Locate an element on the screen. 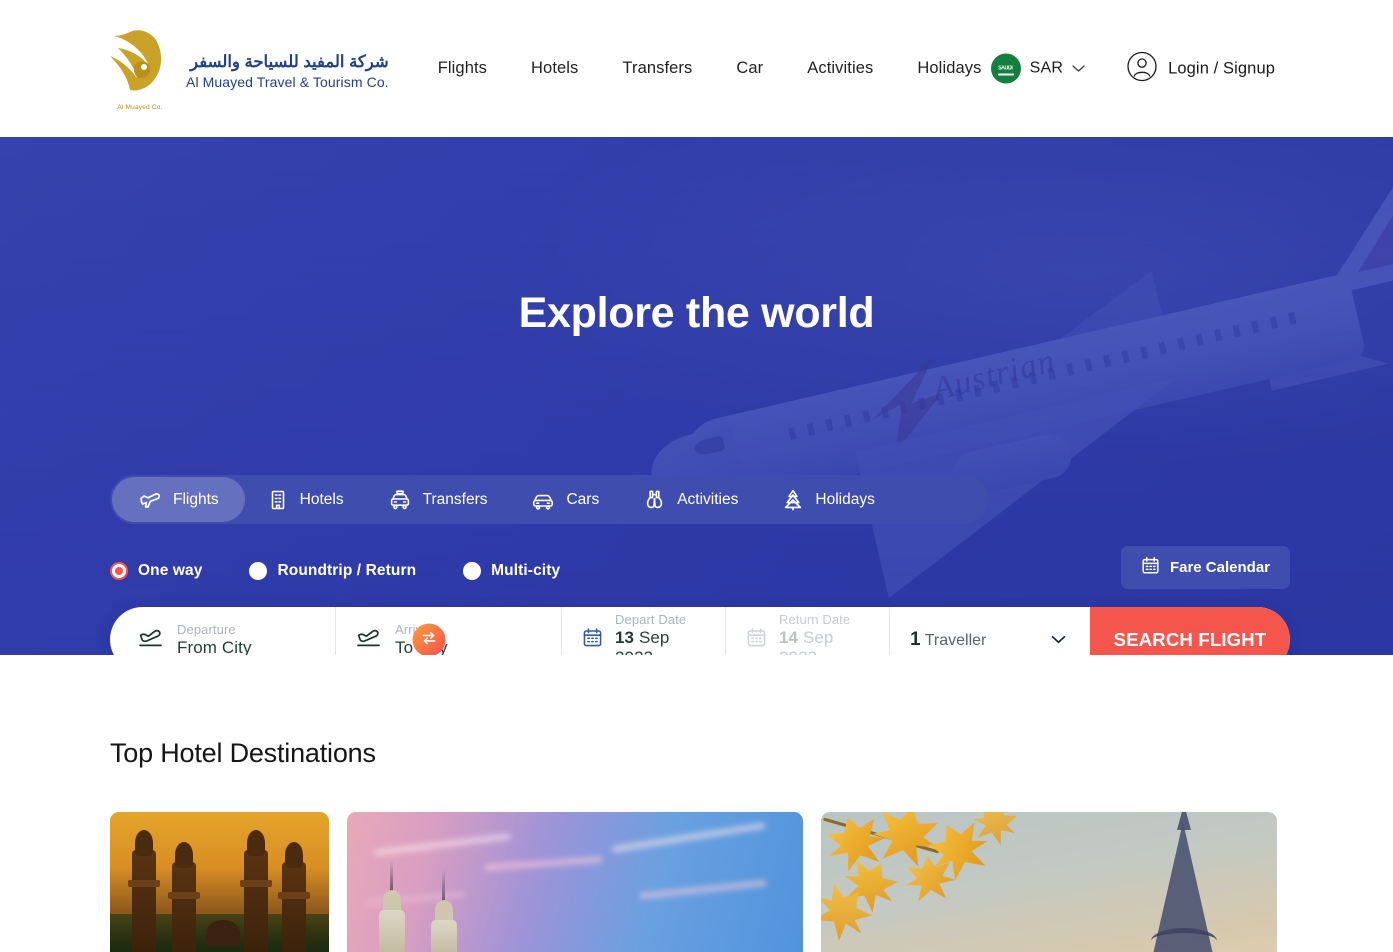 This screenshot has width=1393, height=952. destination-card-hyderabad is located at coordinates (219, 882).